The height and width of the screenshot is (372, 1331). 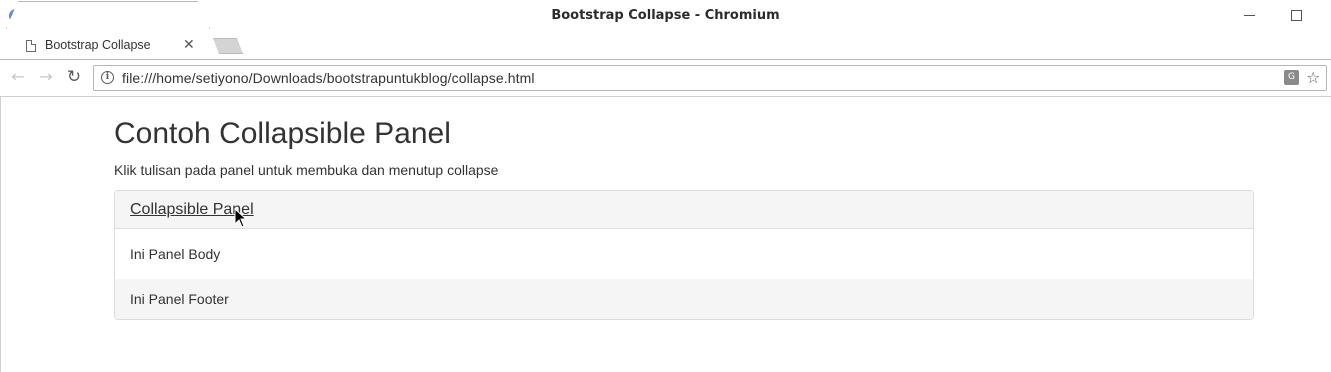 I want to click on tab-strip, so click(x=665, y=45).